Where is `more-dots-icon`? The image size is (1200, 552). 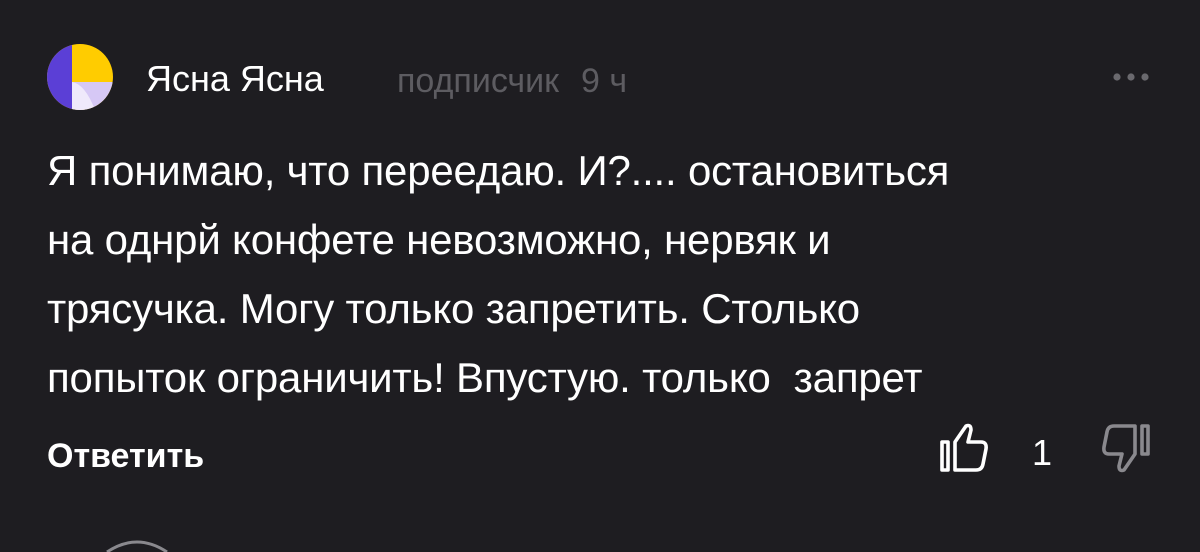 more-dots-icon is located at coordinates (1131, 77).